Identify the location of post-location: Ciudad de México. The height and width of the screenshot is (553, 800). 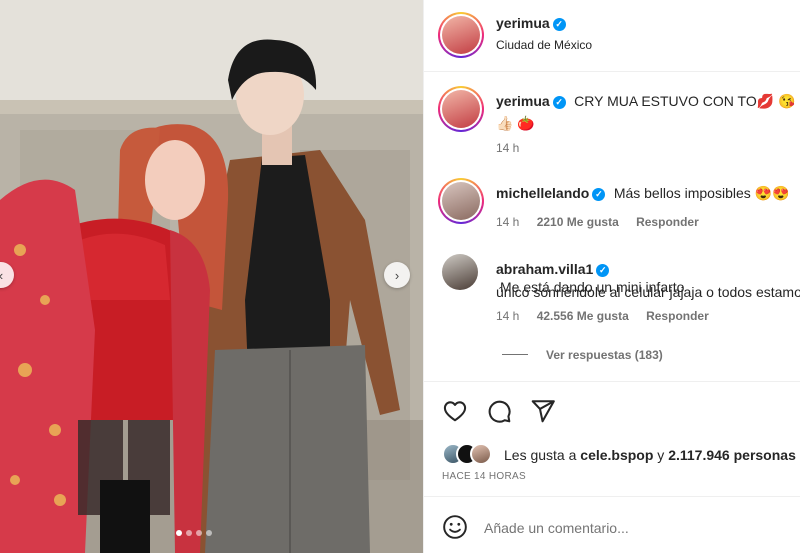
(544, 45).